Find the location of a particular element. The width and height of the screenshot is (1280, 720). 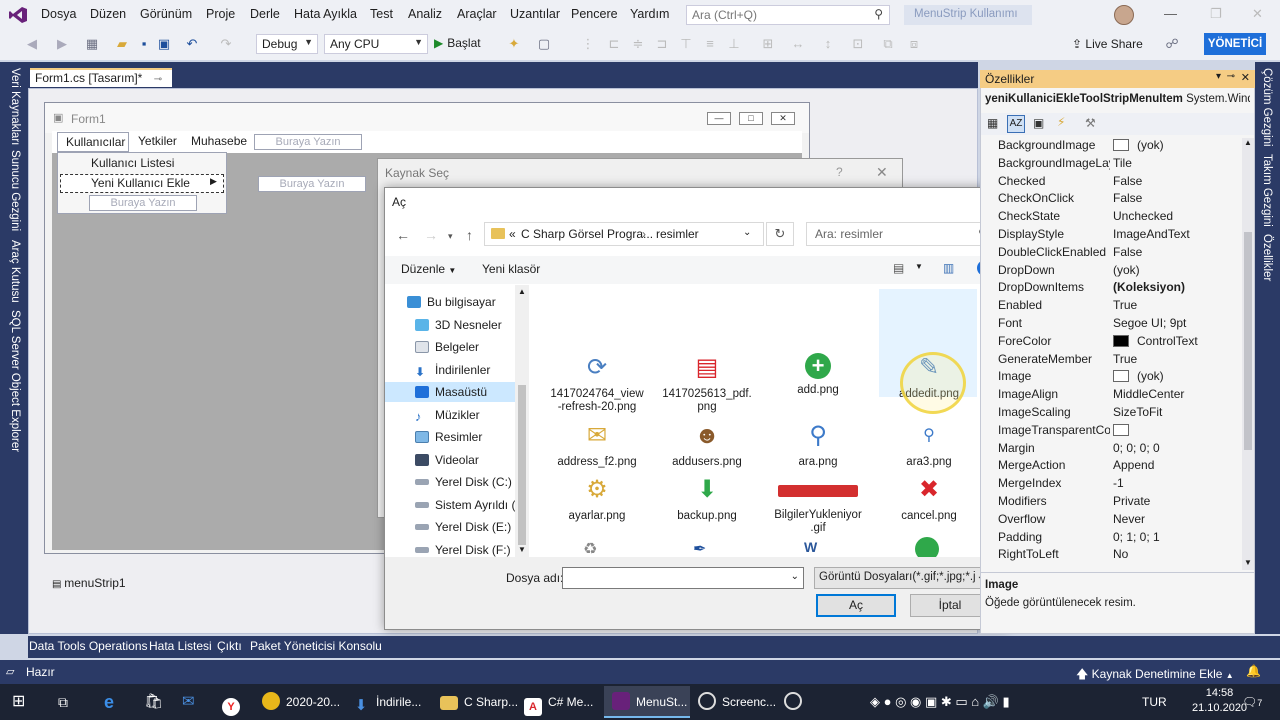

property-name: Enabled is located at coordinates (1054, 305).